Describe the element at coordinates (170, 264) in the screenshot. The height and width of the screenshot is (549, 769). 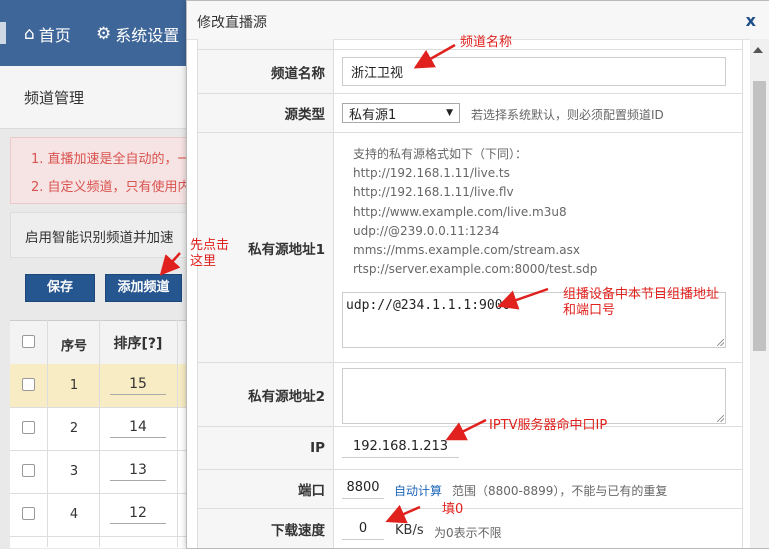
I see `arrow-to-add-channel` at that location.